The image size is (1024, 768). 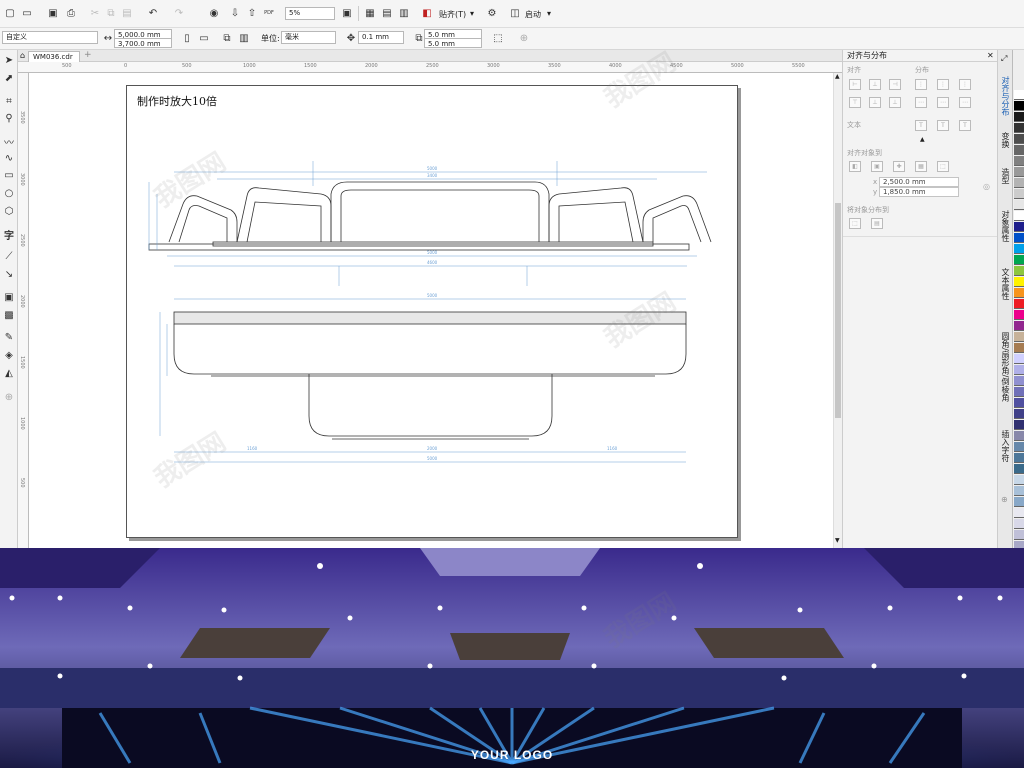 What do you see at coordinates (855, 84) in the screenshot?
I see `align-left-icon: ⊢` at bounding box center [855, 84].